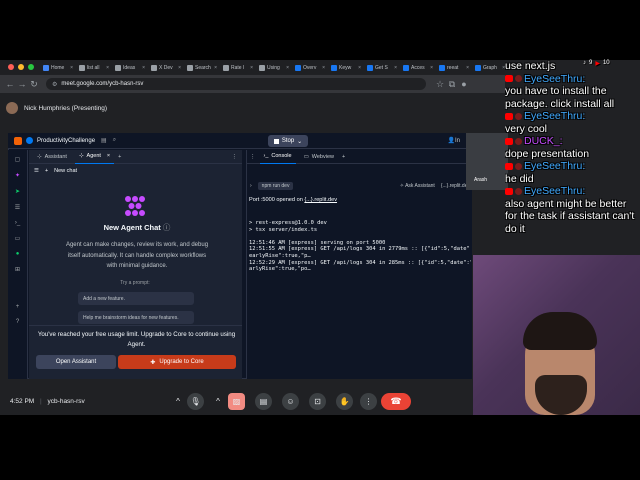  I want to click on presenter-name: Nick Humphries (Presenting), so click(66, 108).